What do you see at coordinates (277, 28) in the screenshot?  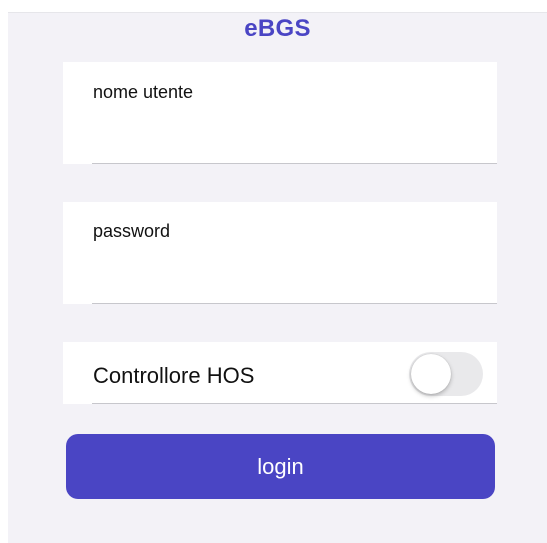 I see `app-title: eBGS` at bounding box center [277, 28].